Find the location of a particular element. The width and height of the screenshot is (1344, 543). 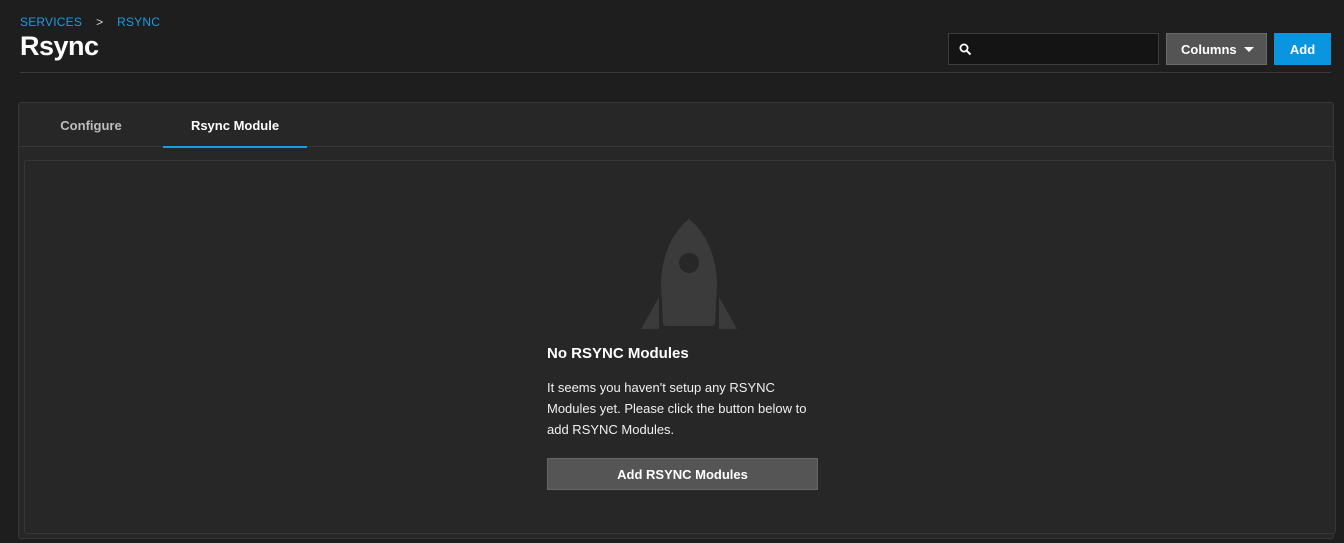

search-icon is located at coordinates (965, 49).